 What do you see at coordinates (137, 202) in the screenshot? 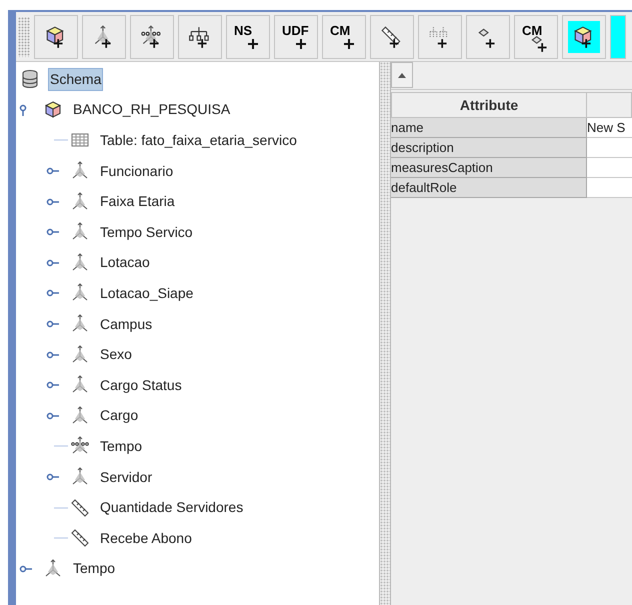
I see `tree-item: Faixa Etaria` at bounding box center [137, 202].